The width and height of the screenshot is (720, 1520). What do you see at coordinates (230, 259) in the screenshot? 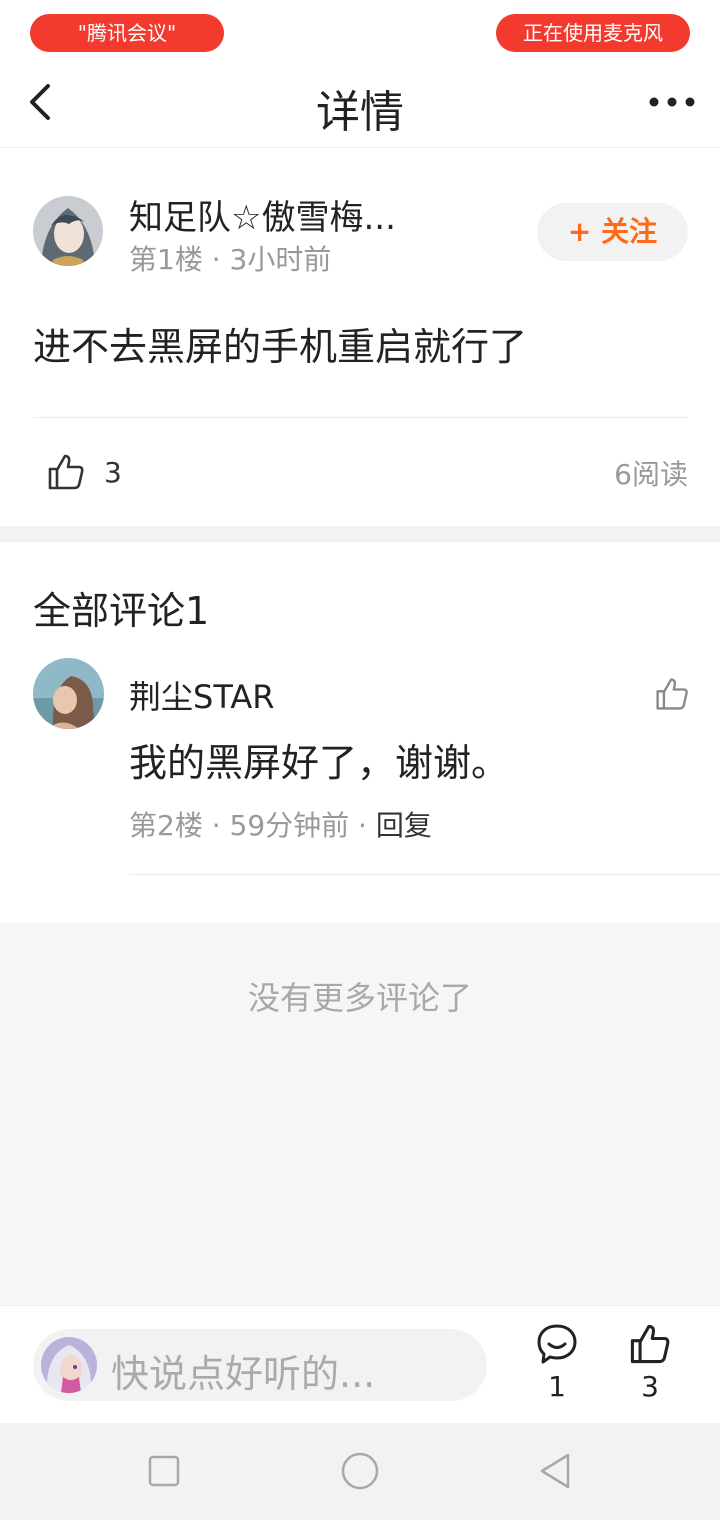
I see `post-meta: 第1楼 · 3小时前` at bounding box center [230, 259].